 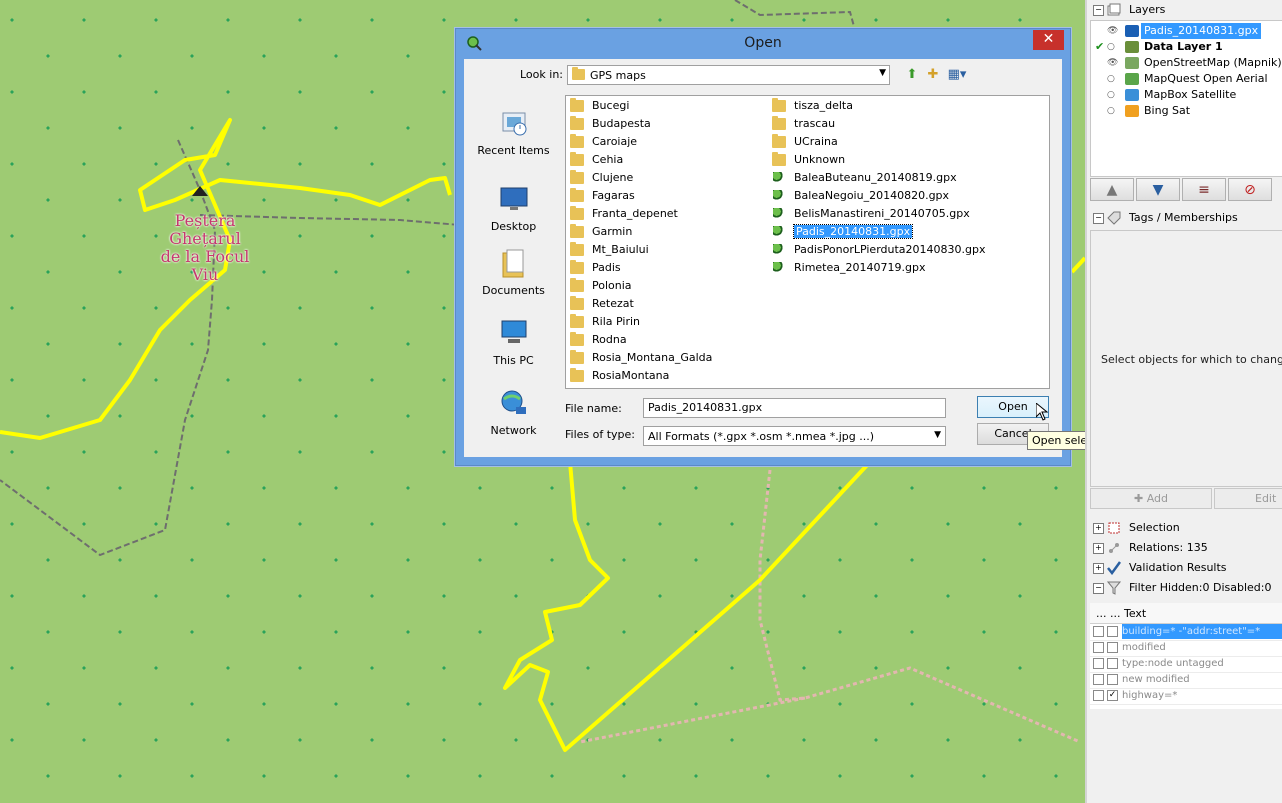 I want to click on gpx-track, so click(x=1077, y=265).